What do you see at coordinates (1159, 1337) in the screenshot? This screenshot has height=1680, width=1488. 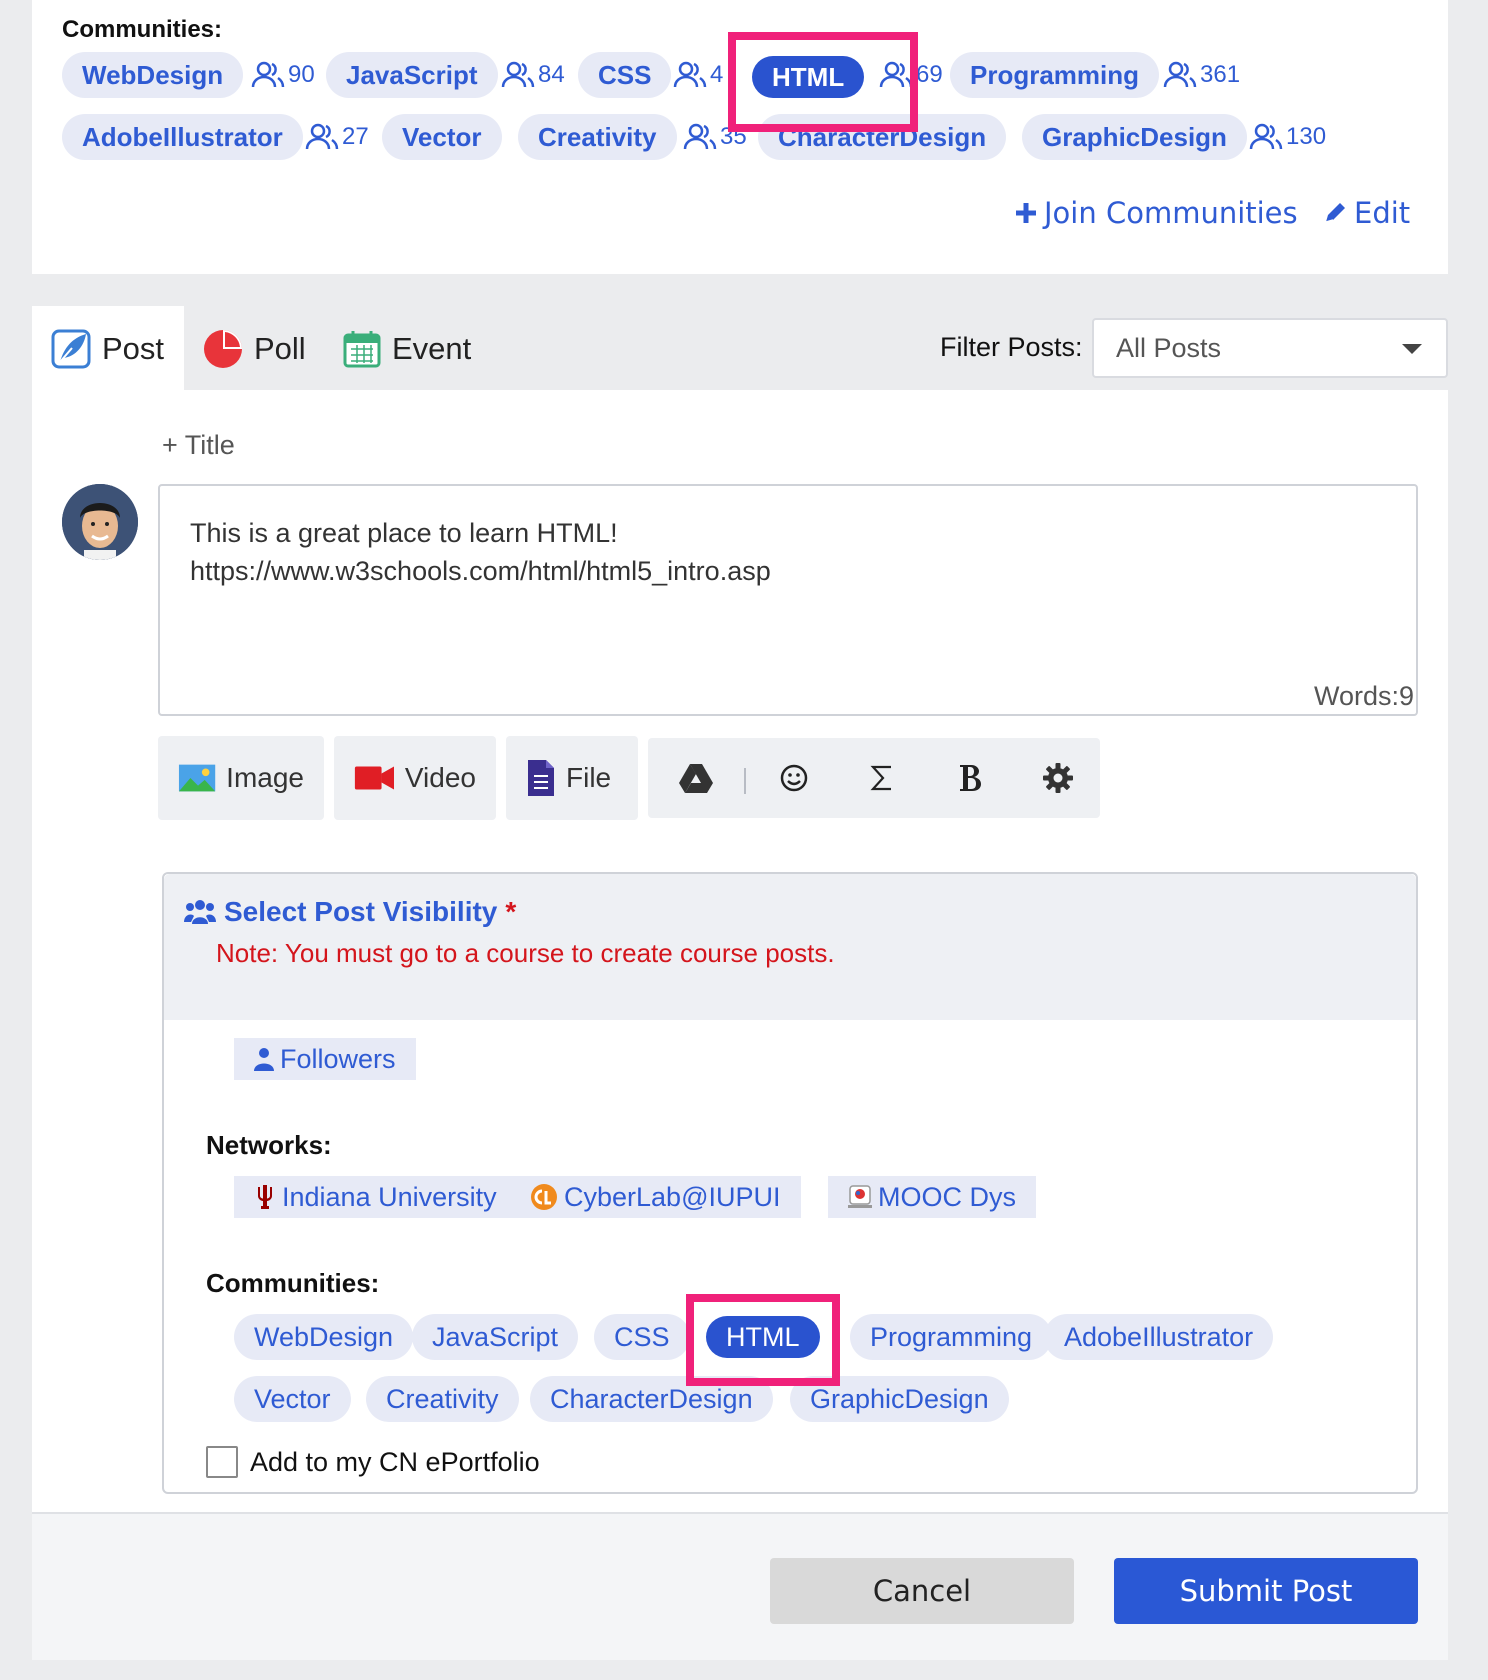 I see `visibility-community-adobeillustrator: AdobeIllustrator` at bounding box center [1159, 1337].